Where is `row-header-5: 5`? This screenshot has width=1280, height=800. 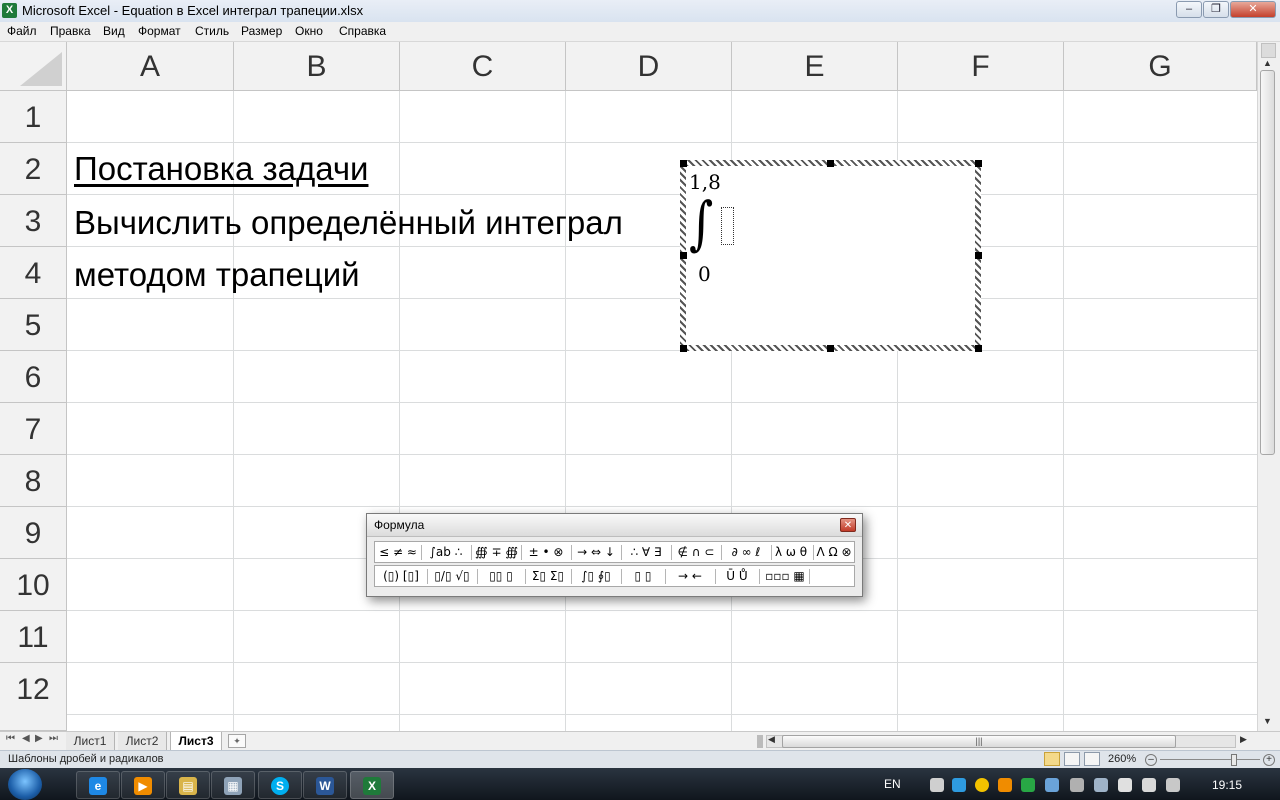 row-header-5: 5 is located at coordinates (33, 325).